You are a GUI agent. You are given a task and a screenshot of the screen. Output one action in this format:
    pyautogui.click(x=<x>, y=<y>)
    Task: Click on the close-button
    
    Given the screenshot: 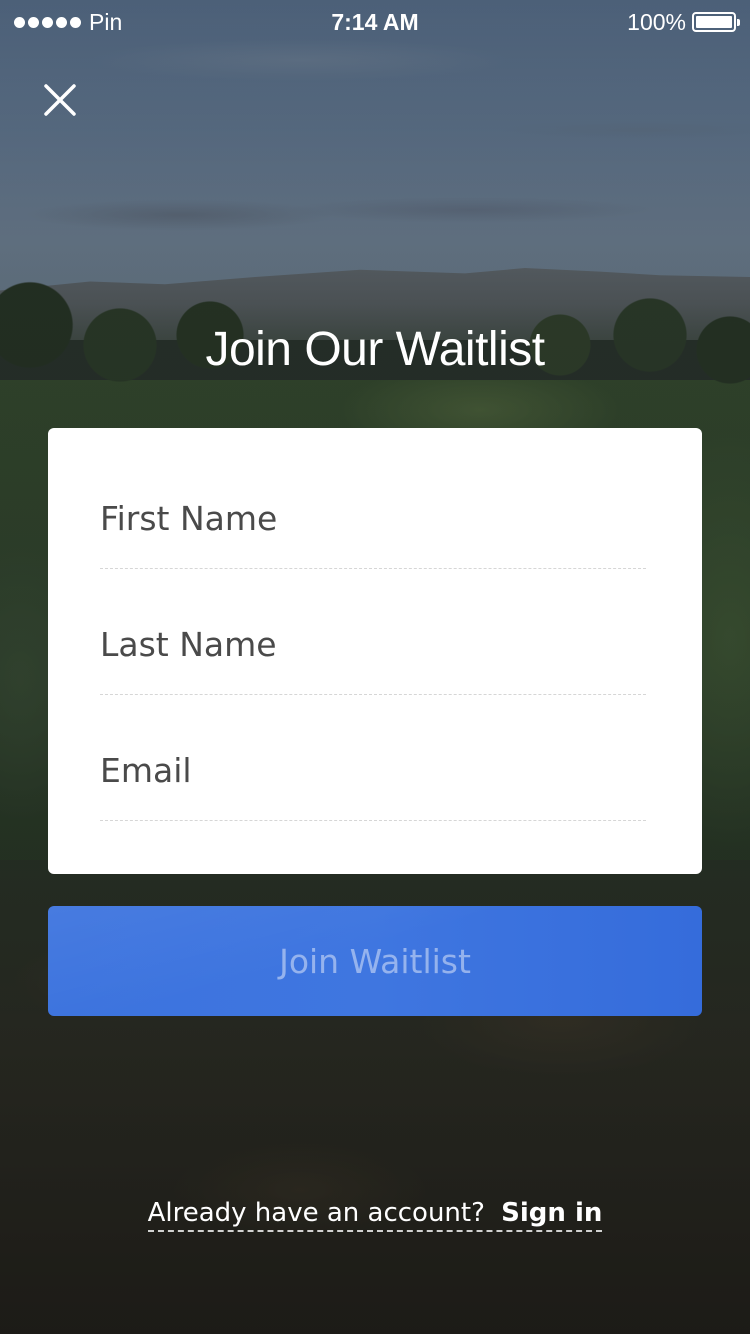 What is the action you would take?
    pyautogui.click(x=60, y=100)
    